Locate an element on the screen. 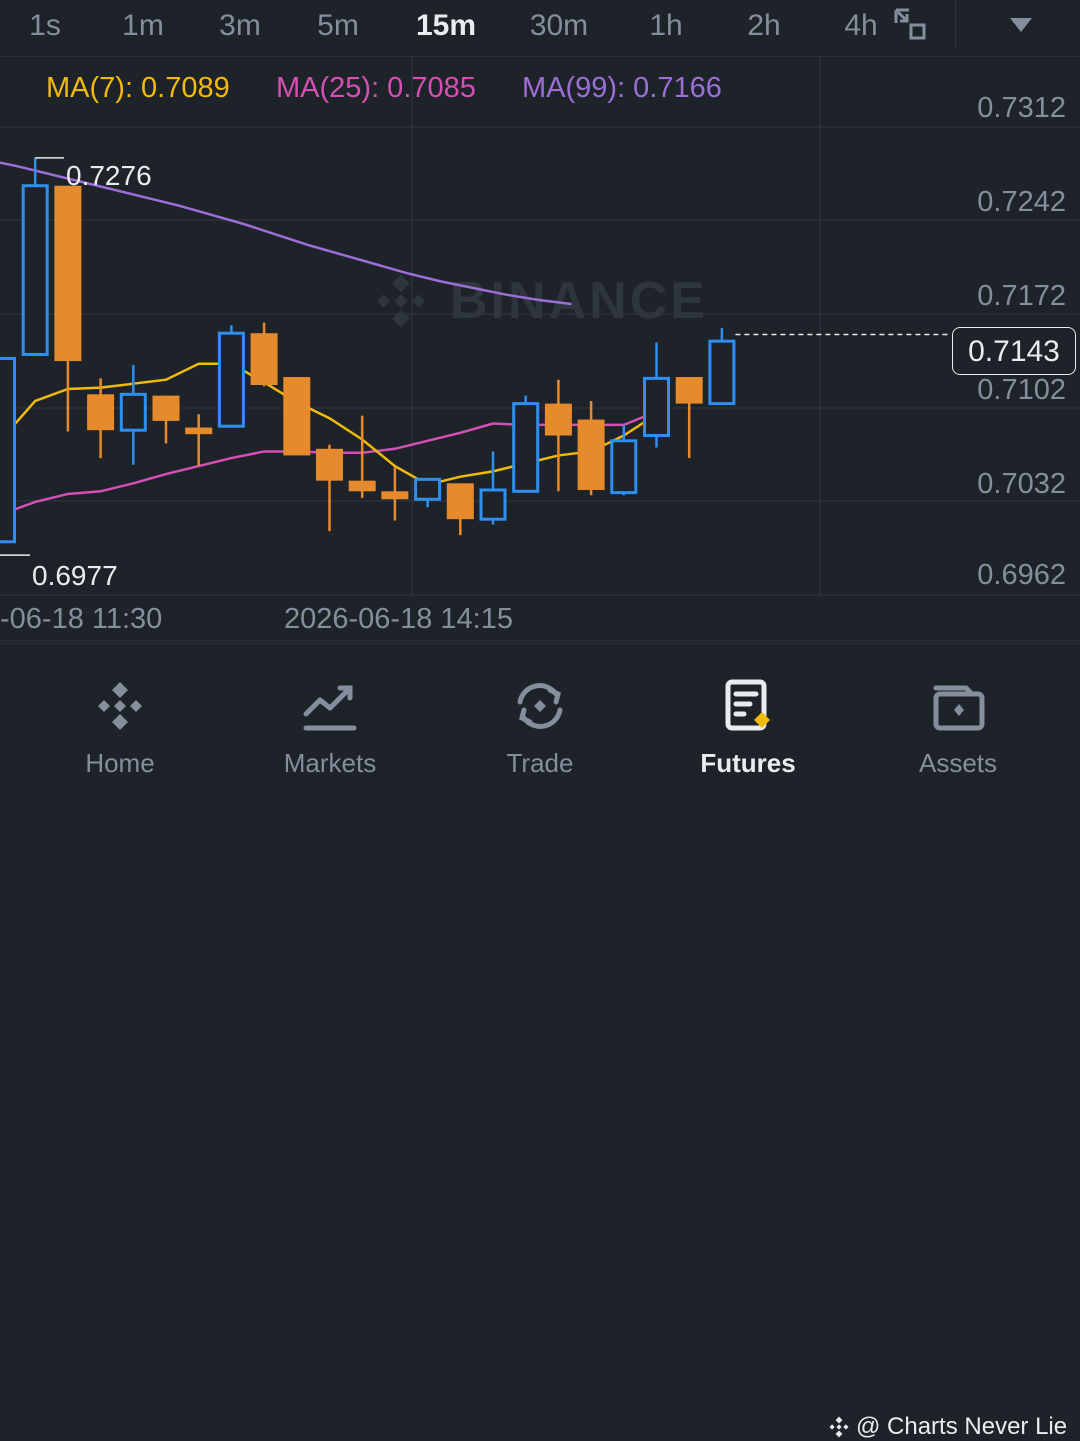 Image resolution: width=1080 pixels, height=1441 pixels. nav-assets: Assets is located at coordinates (958, 727).